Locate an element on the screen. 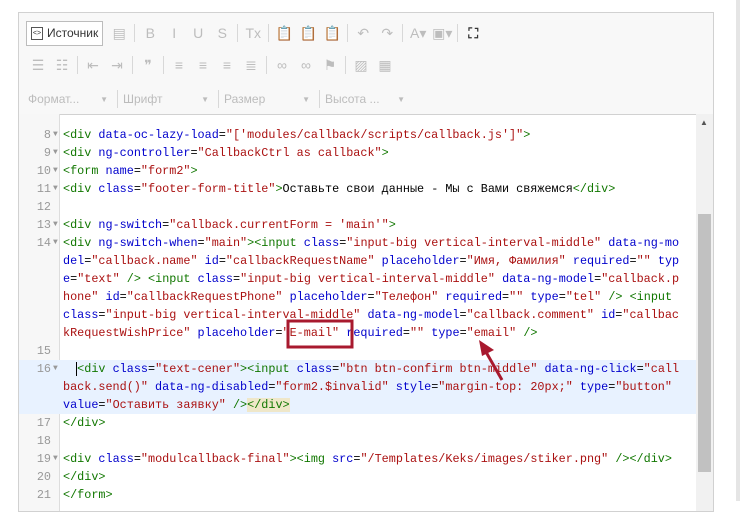 This screenshot has width=740, height=512. paste-icon: 📋 is located at coordinates (284, 33).